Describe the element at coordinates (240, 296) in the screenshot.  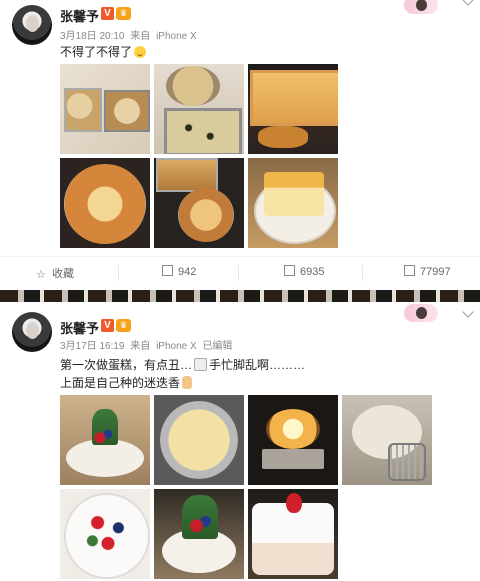
I see `post-separator-strip` at that location.